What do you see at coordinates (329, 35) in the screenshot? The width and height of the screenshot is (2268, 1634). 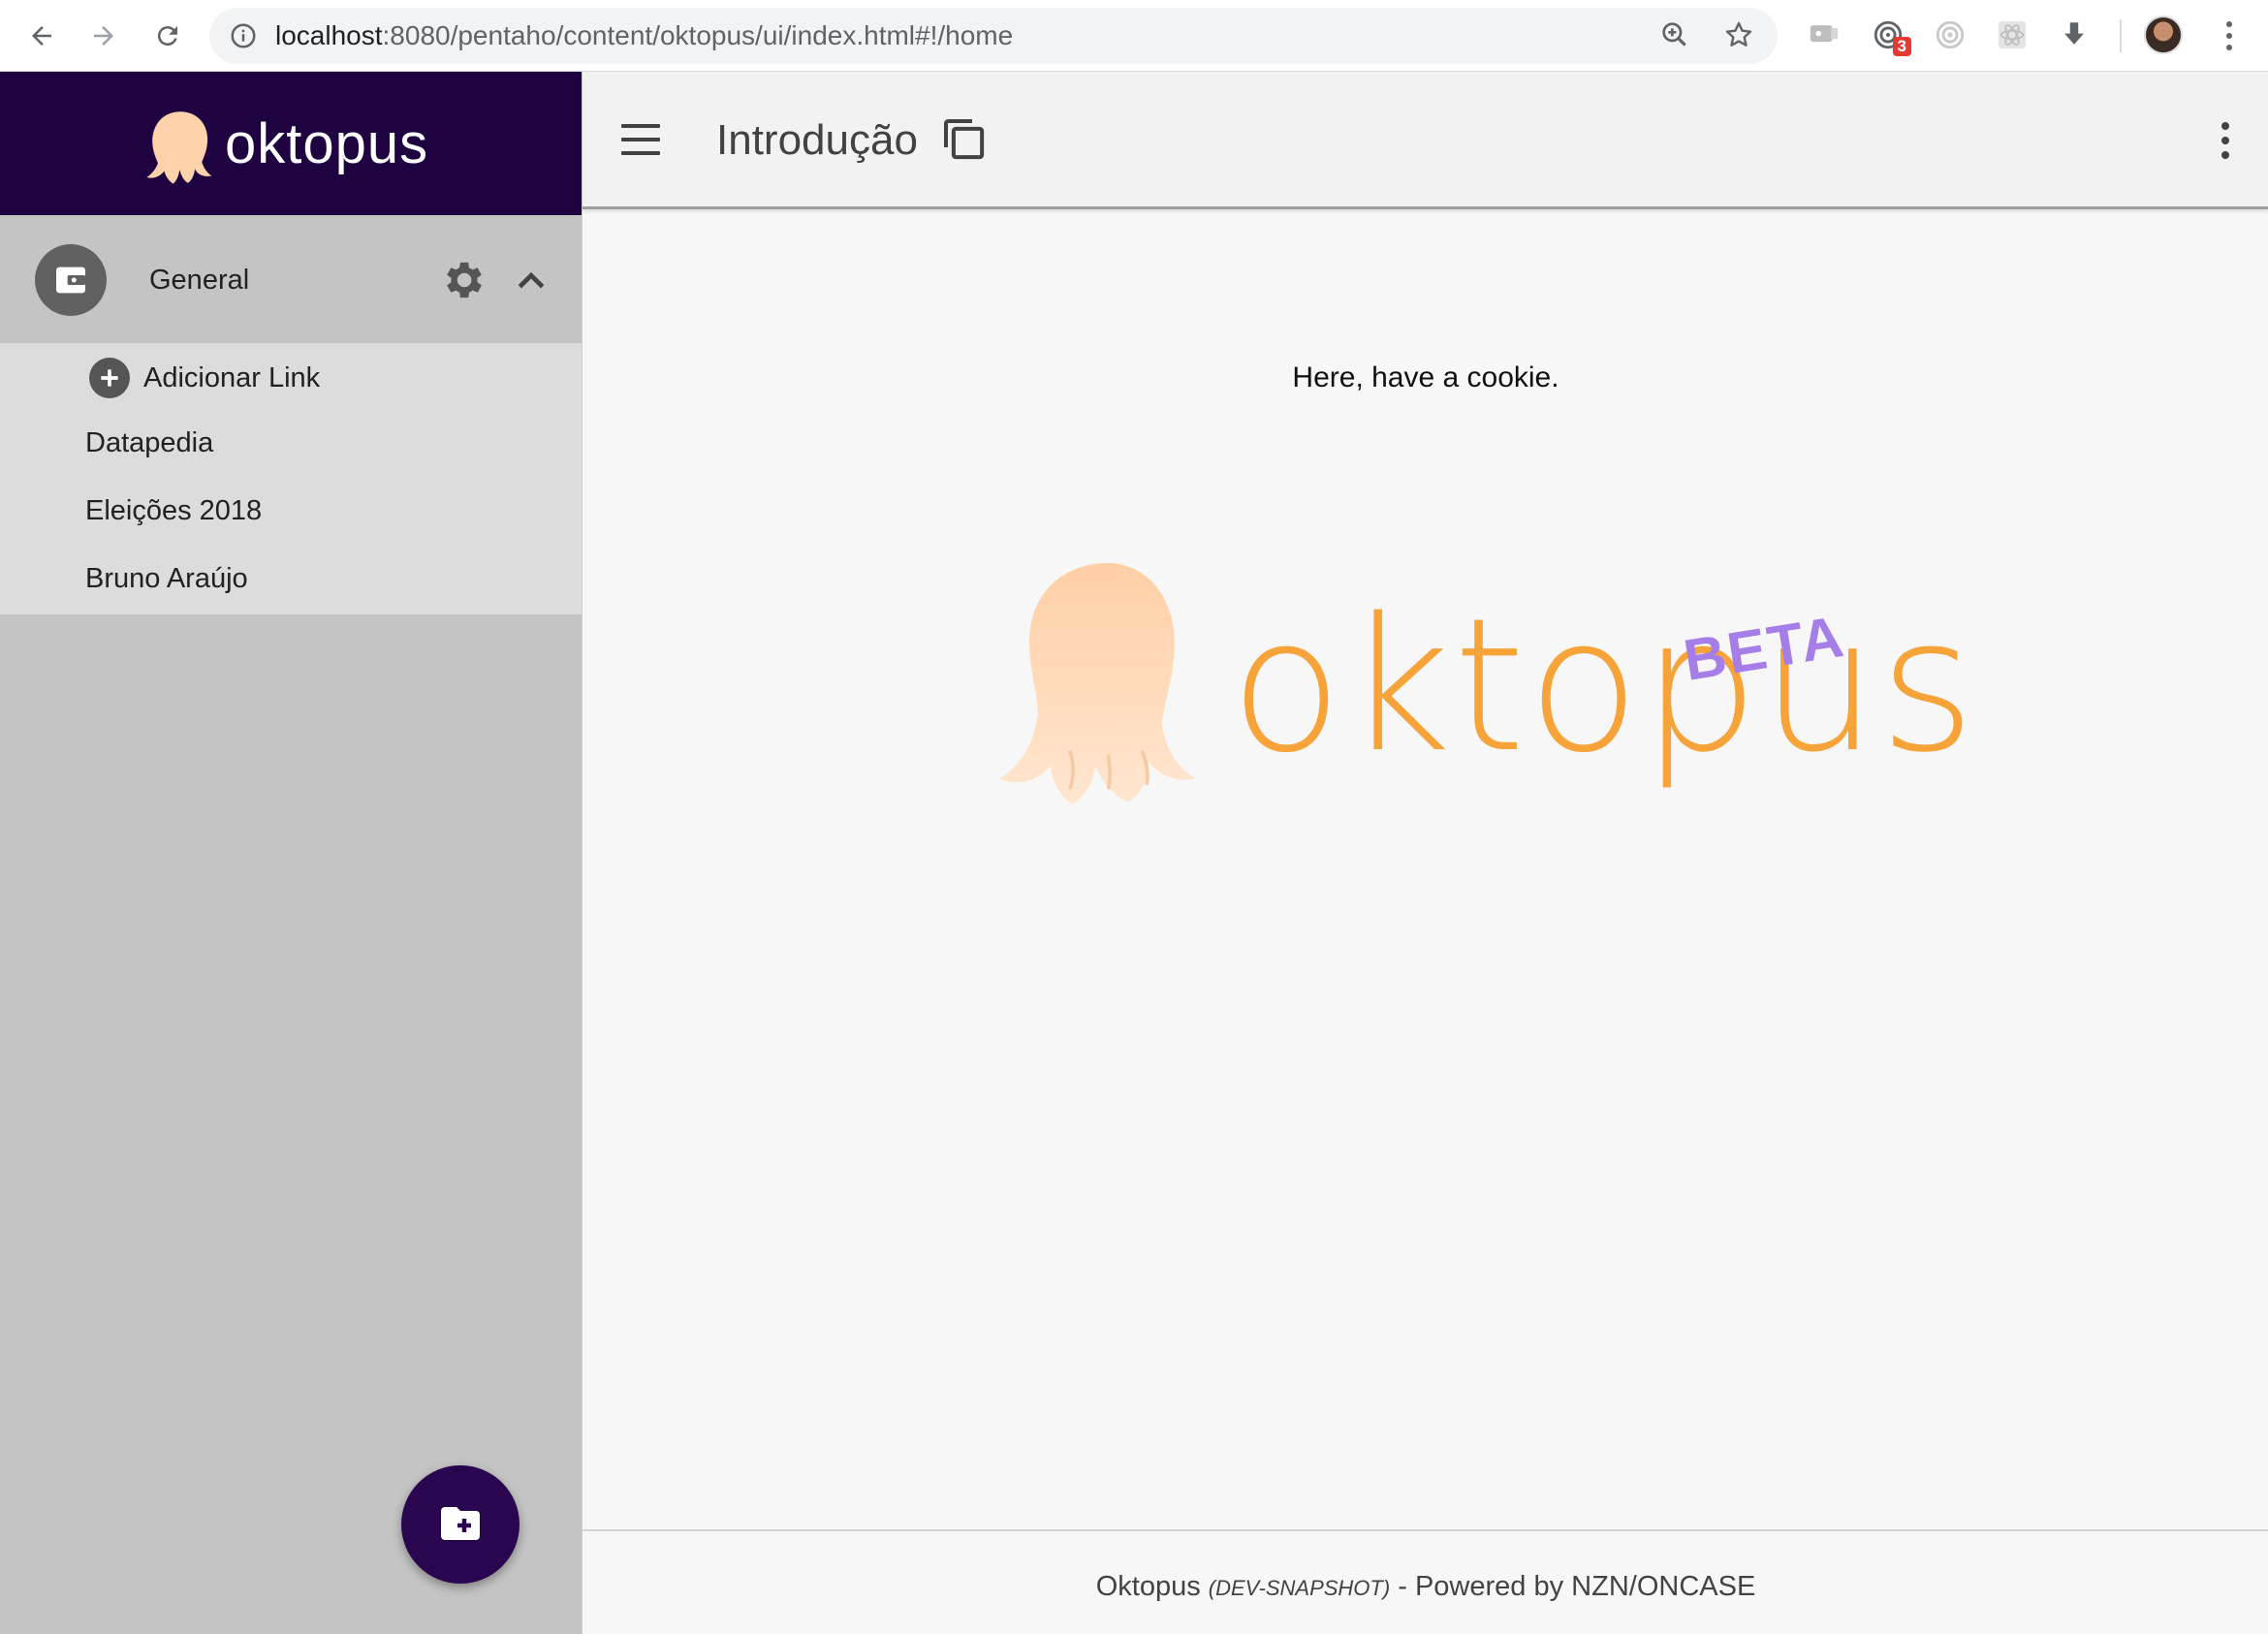 I see `url-host: localhost` at bounding box center [329, 35].